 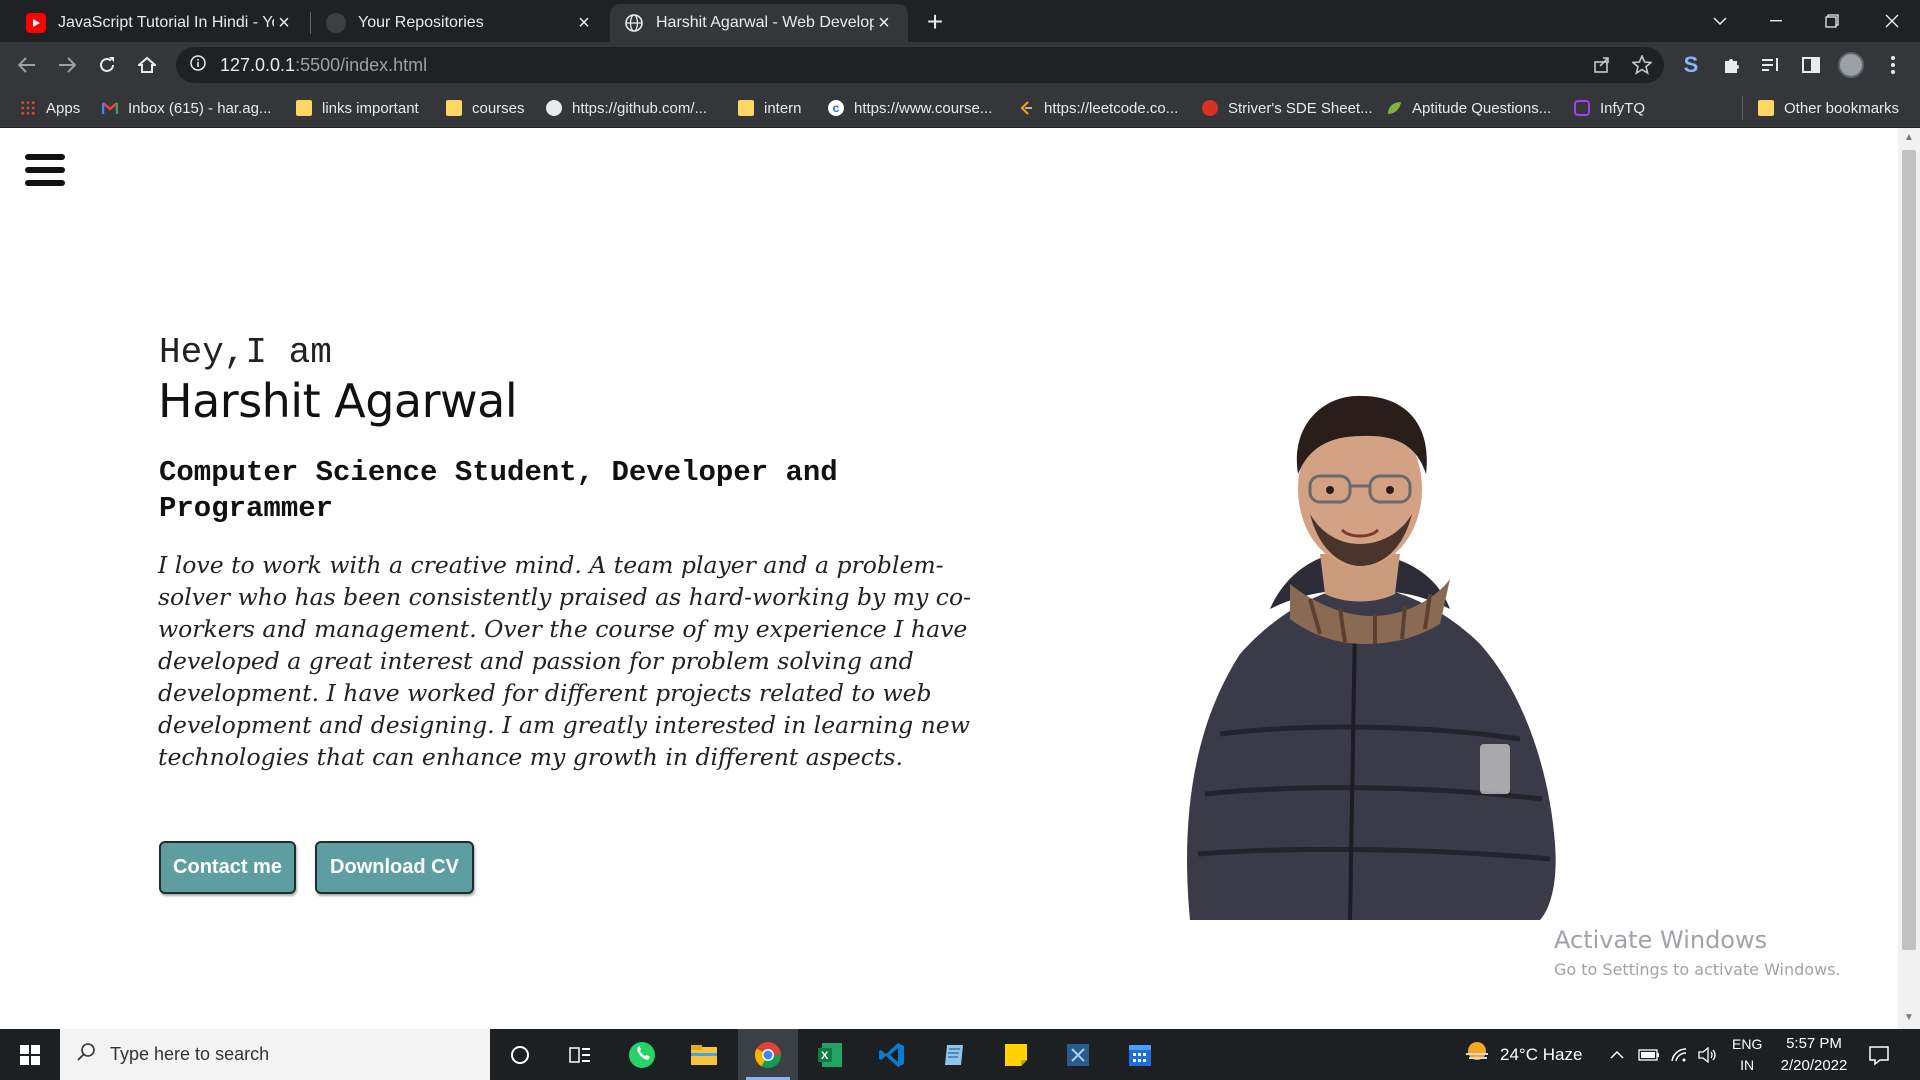 What do you see at coordinates (147, 65) in the screenshot?
I see `home-icon` at bounding box center [147, 65].